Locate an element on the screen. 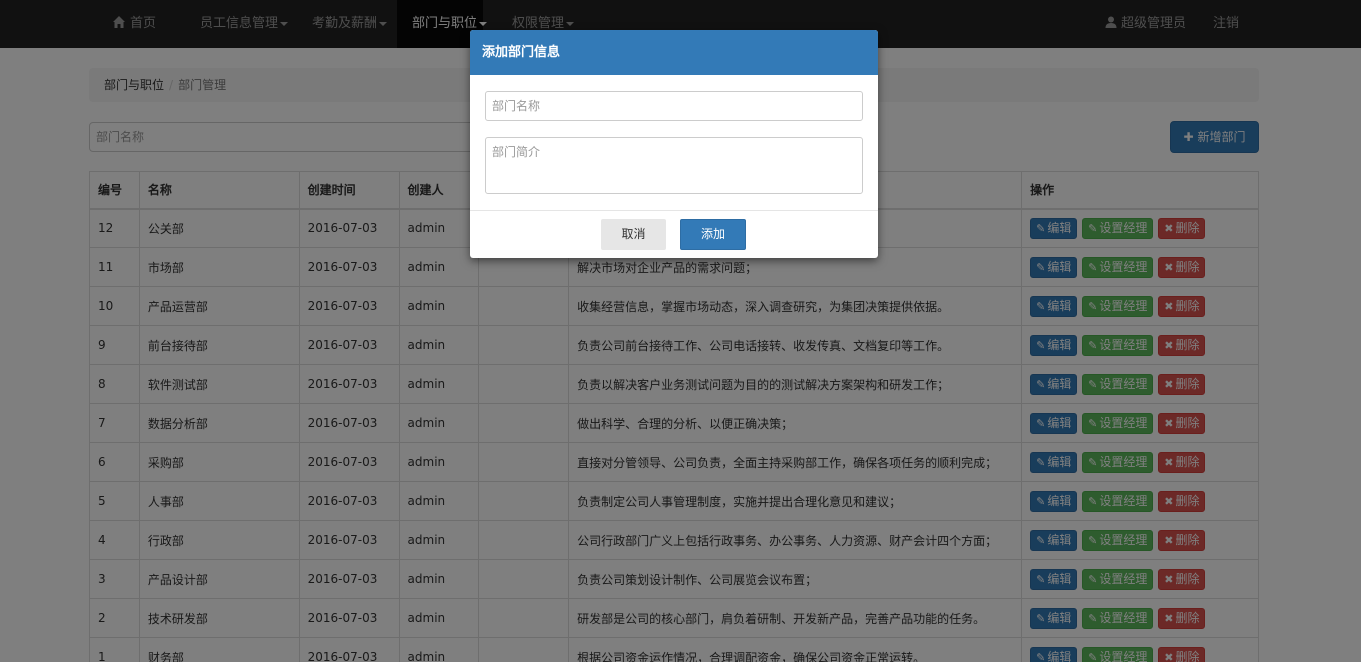 The width and height of the screenshot is (1361, 662). add-submit-button: 添加 is located at coordinates (713, 234).